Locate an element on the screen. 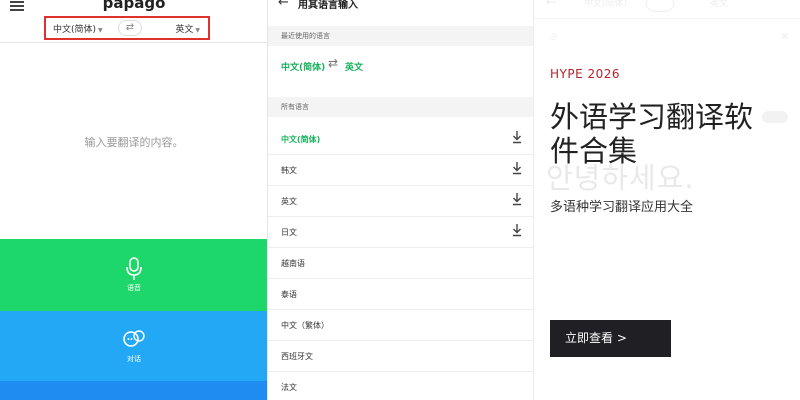 The width and height of the screenshot is (800, 400). target-language-label: 英文 is located at coordinates (184, 30).